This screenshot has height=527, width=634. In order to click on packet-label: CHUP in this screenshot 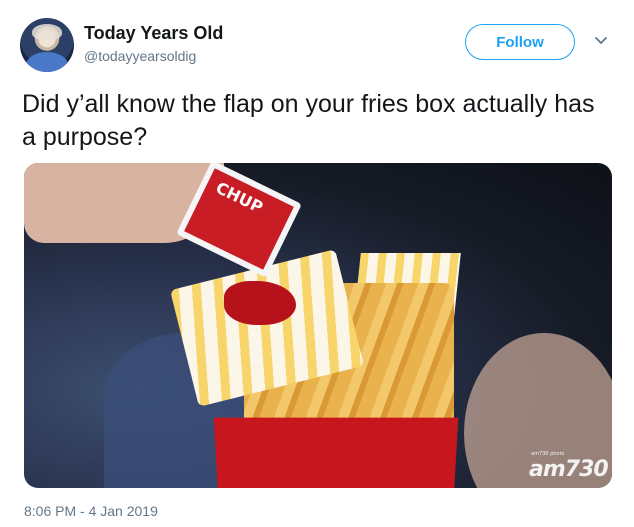, I will do `click(239, 197)`.